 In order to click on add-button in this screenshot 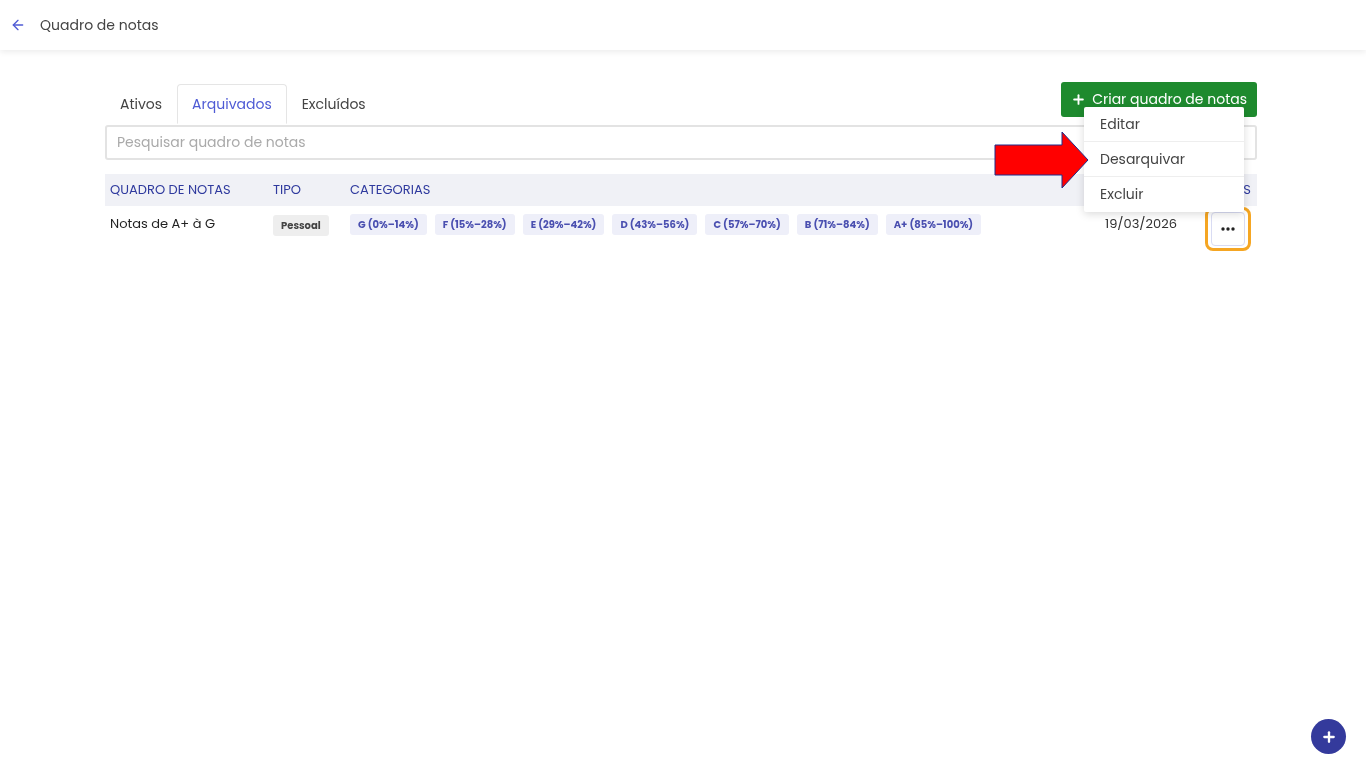, I will do `click(1328, 736)`.